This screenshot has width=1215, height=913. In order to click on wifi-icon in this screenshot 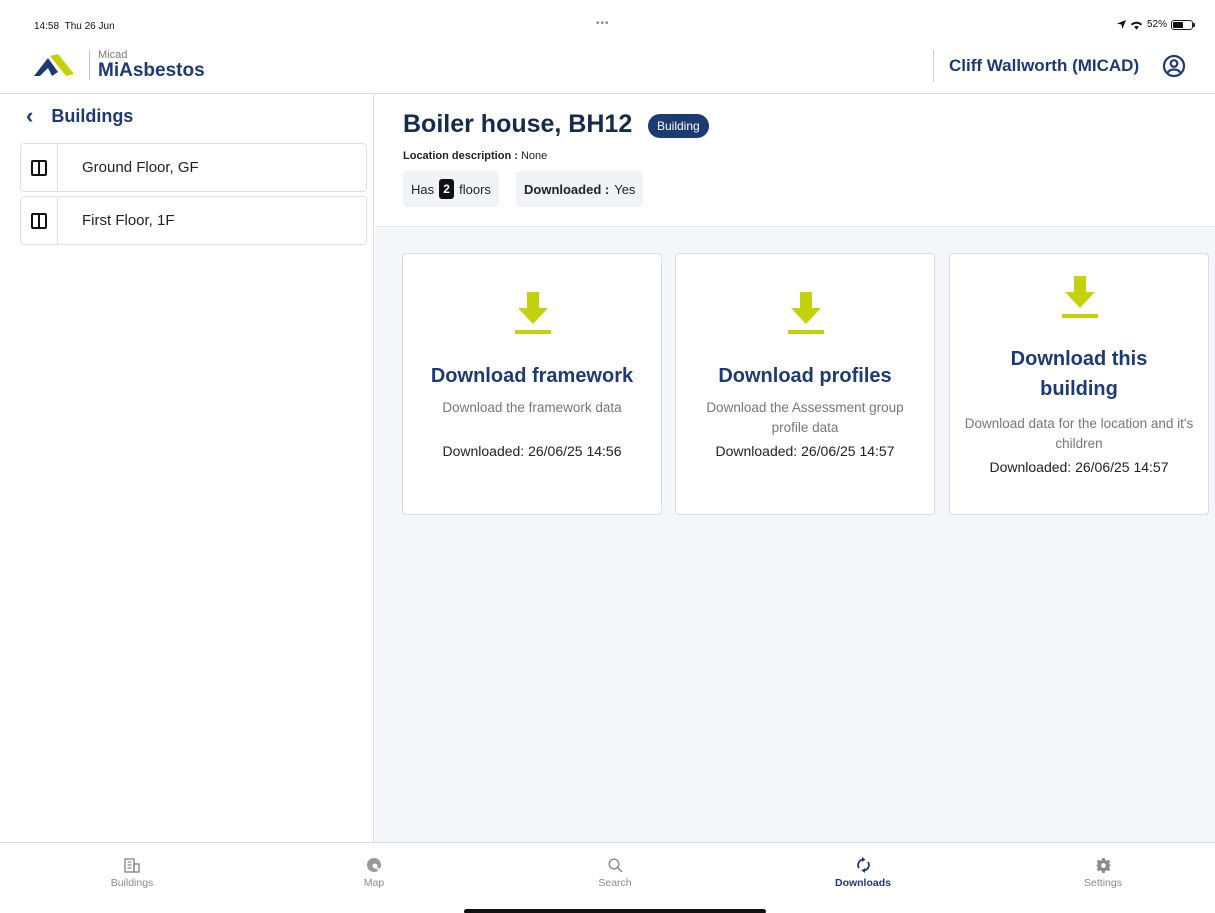, I will do `click(1136, 25)`.